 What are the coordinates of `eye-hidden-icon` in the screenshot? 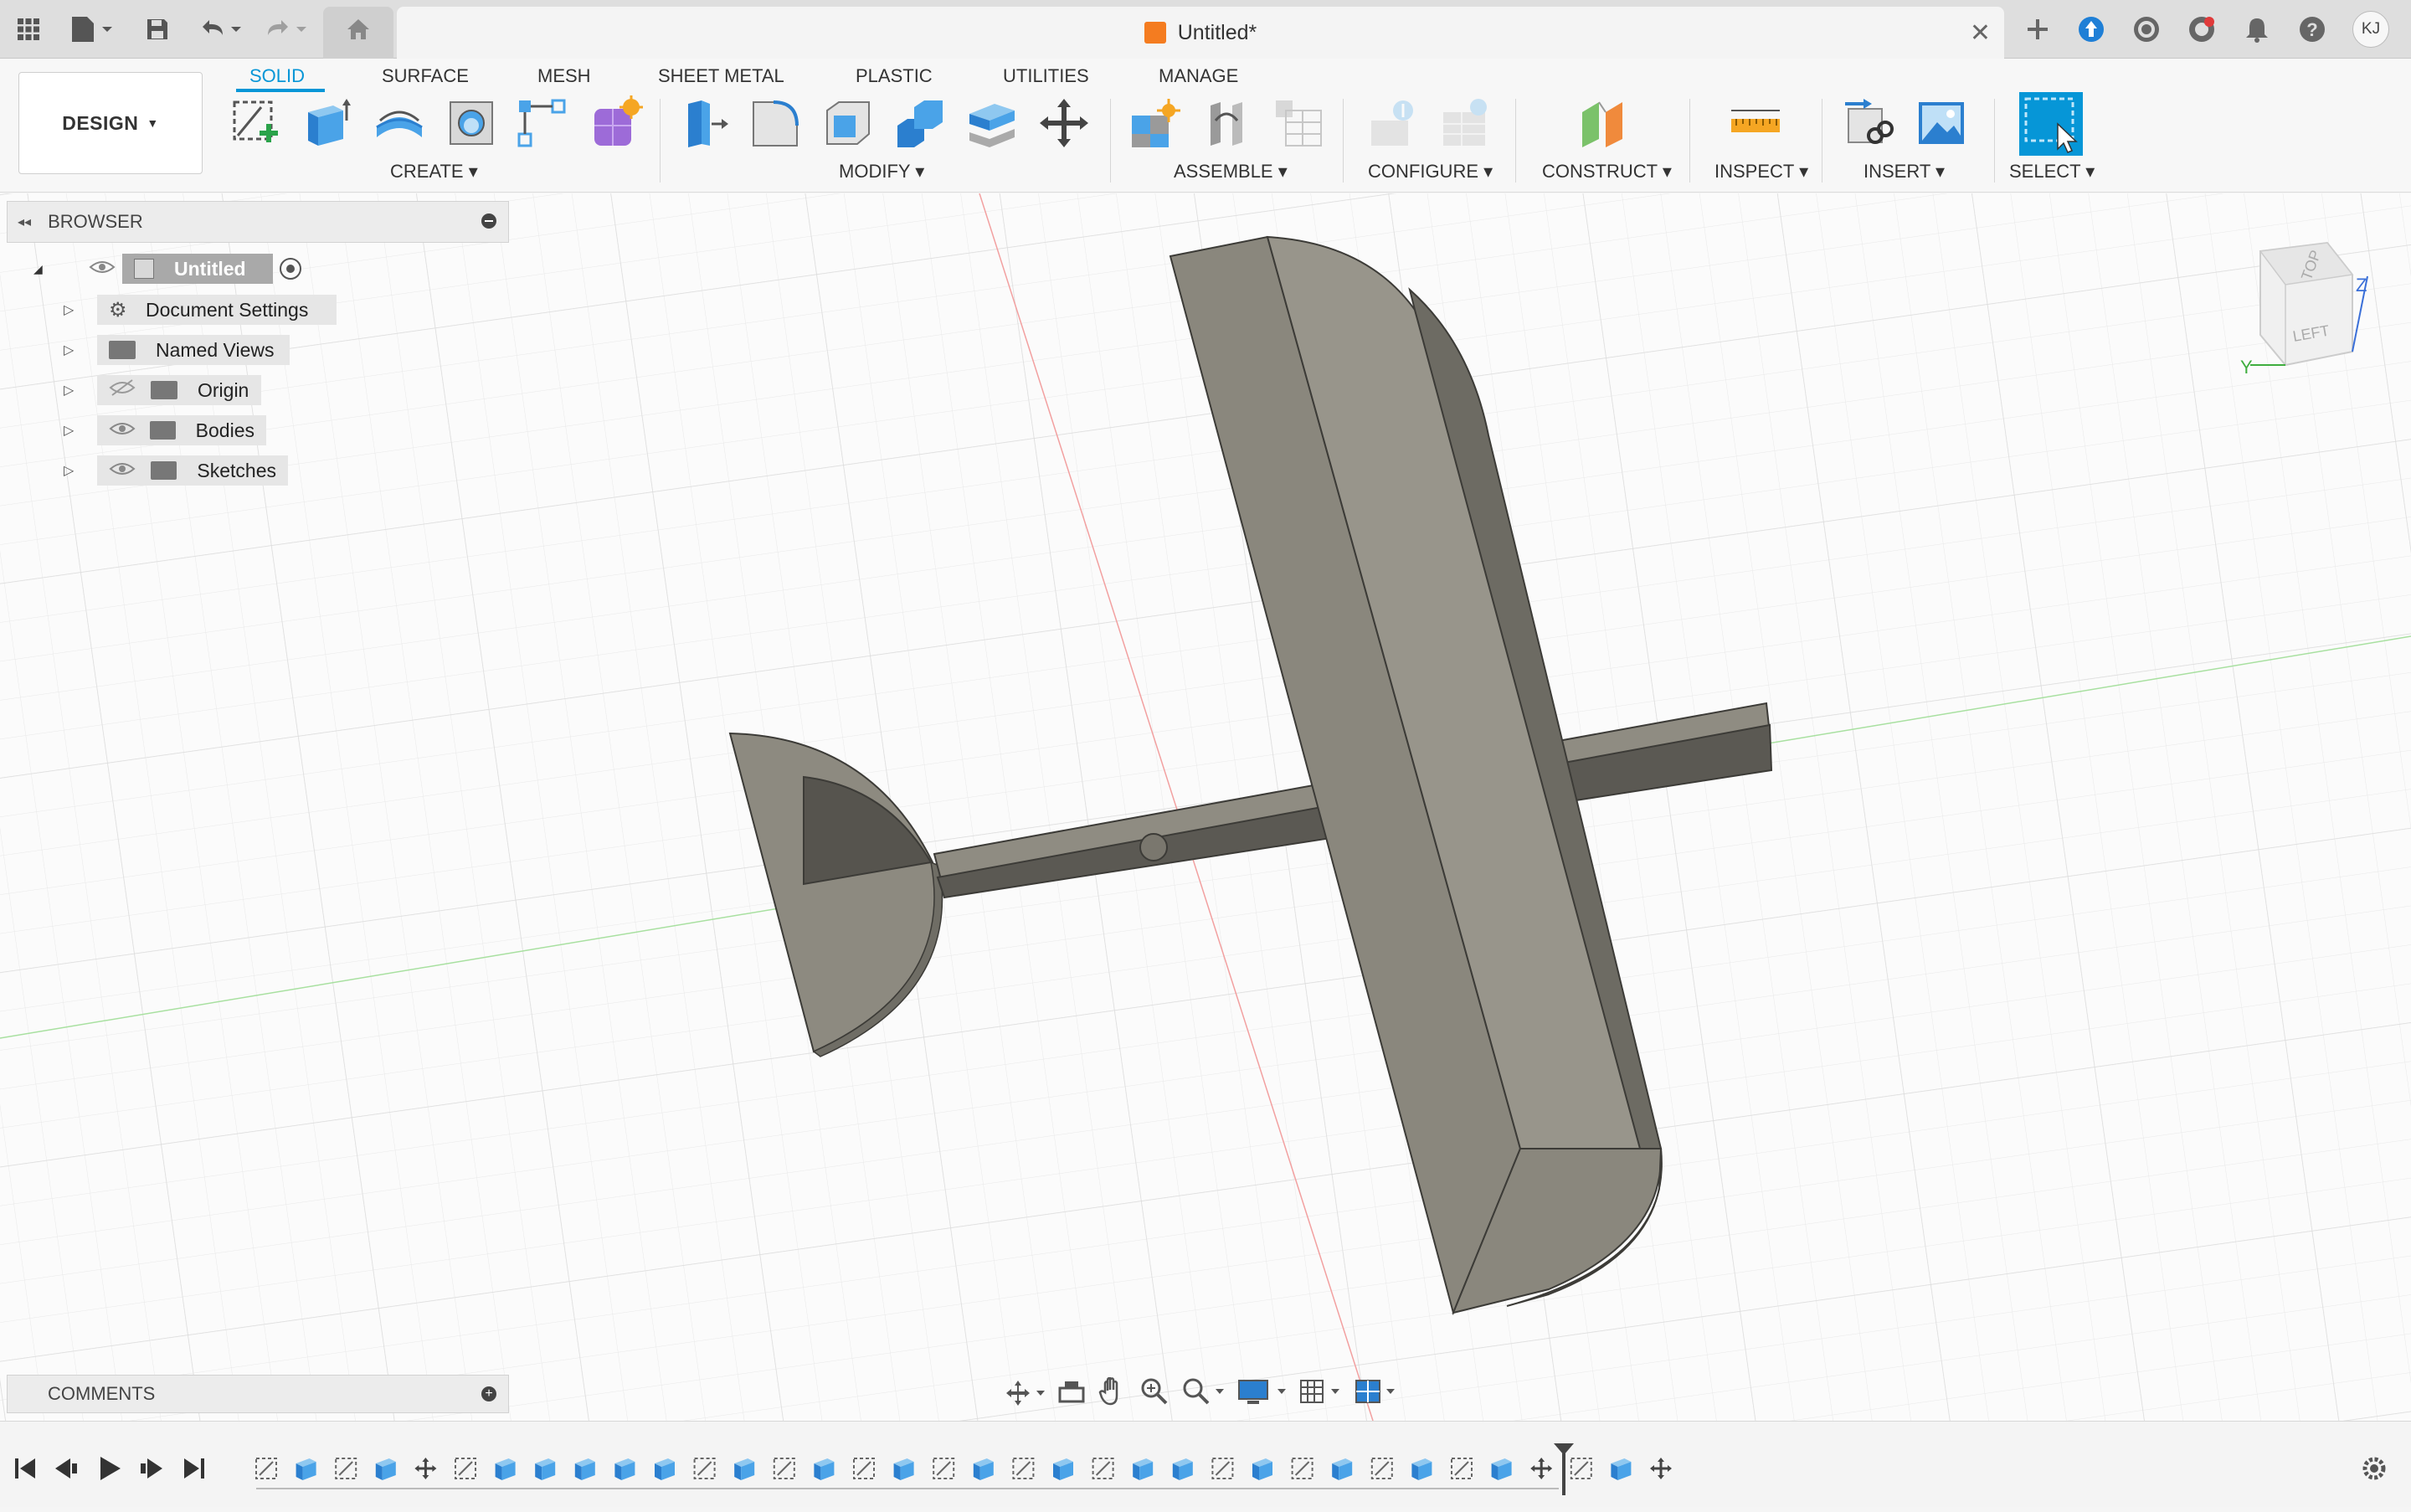 It's located at (124, 390).